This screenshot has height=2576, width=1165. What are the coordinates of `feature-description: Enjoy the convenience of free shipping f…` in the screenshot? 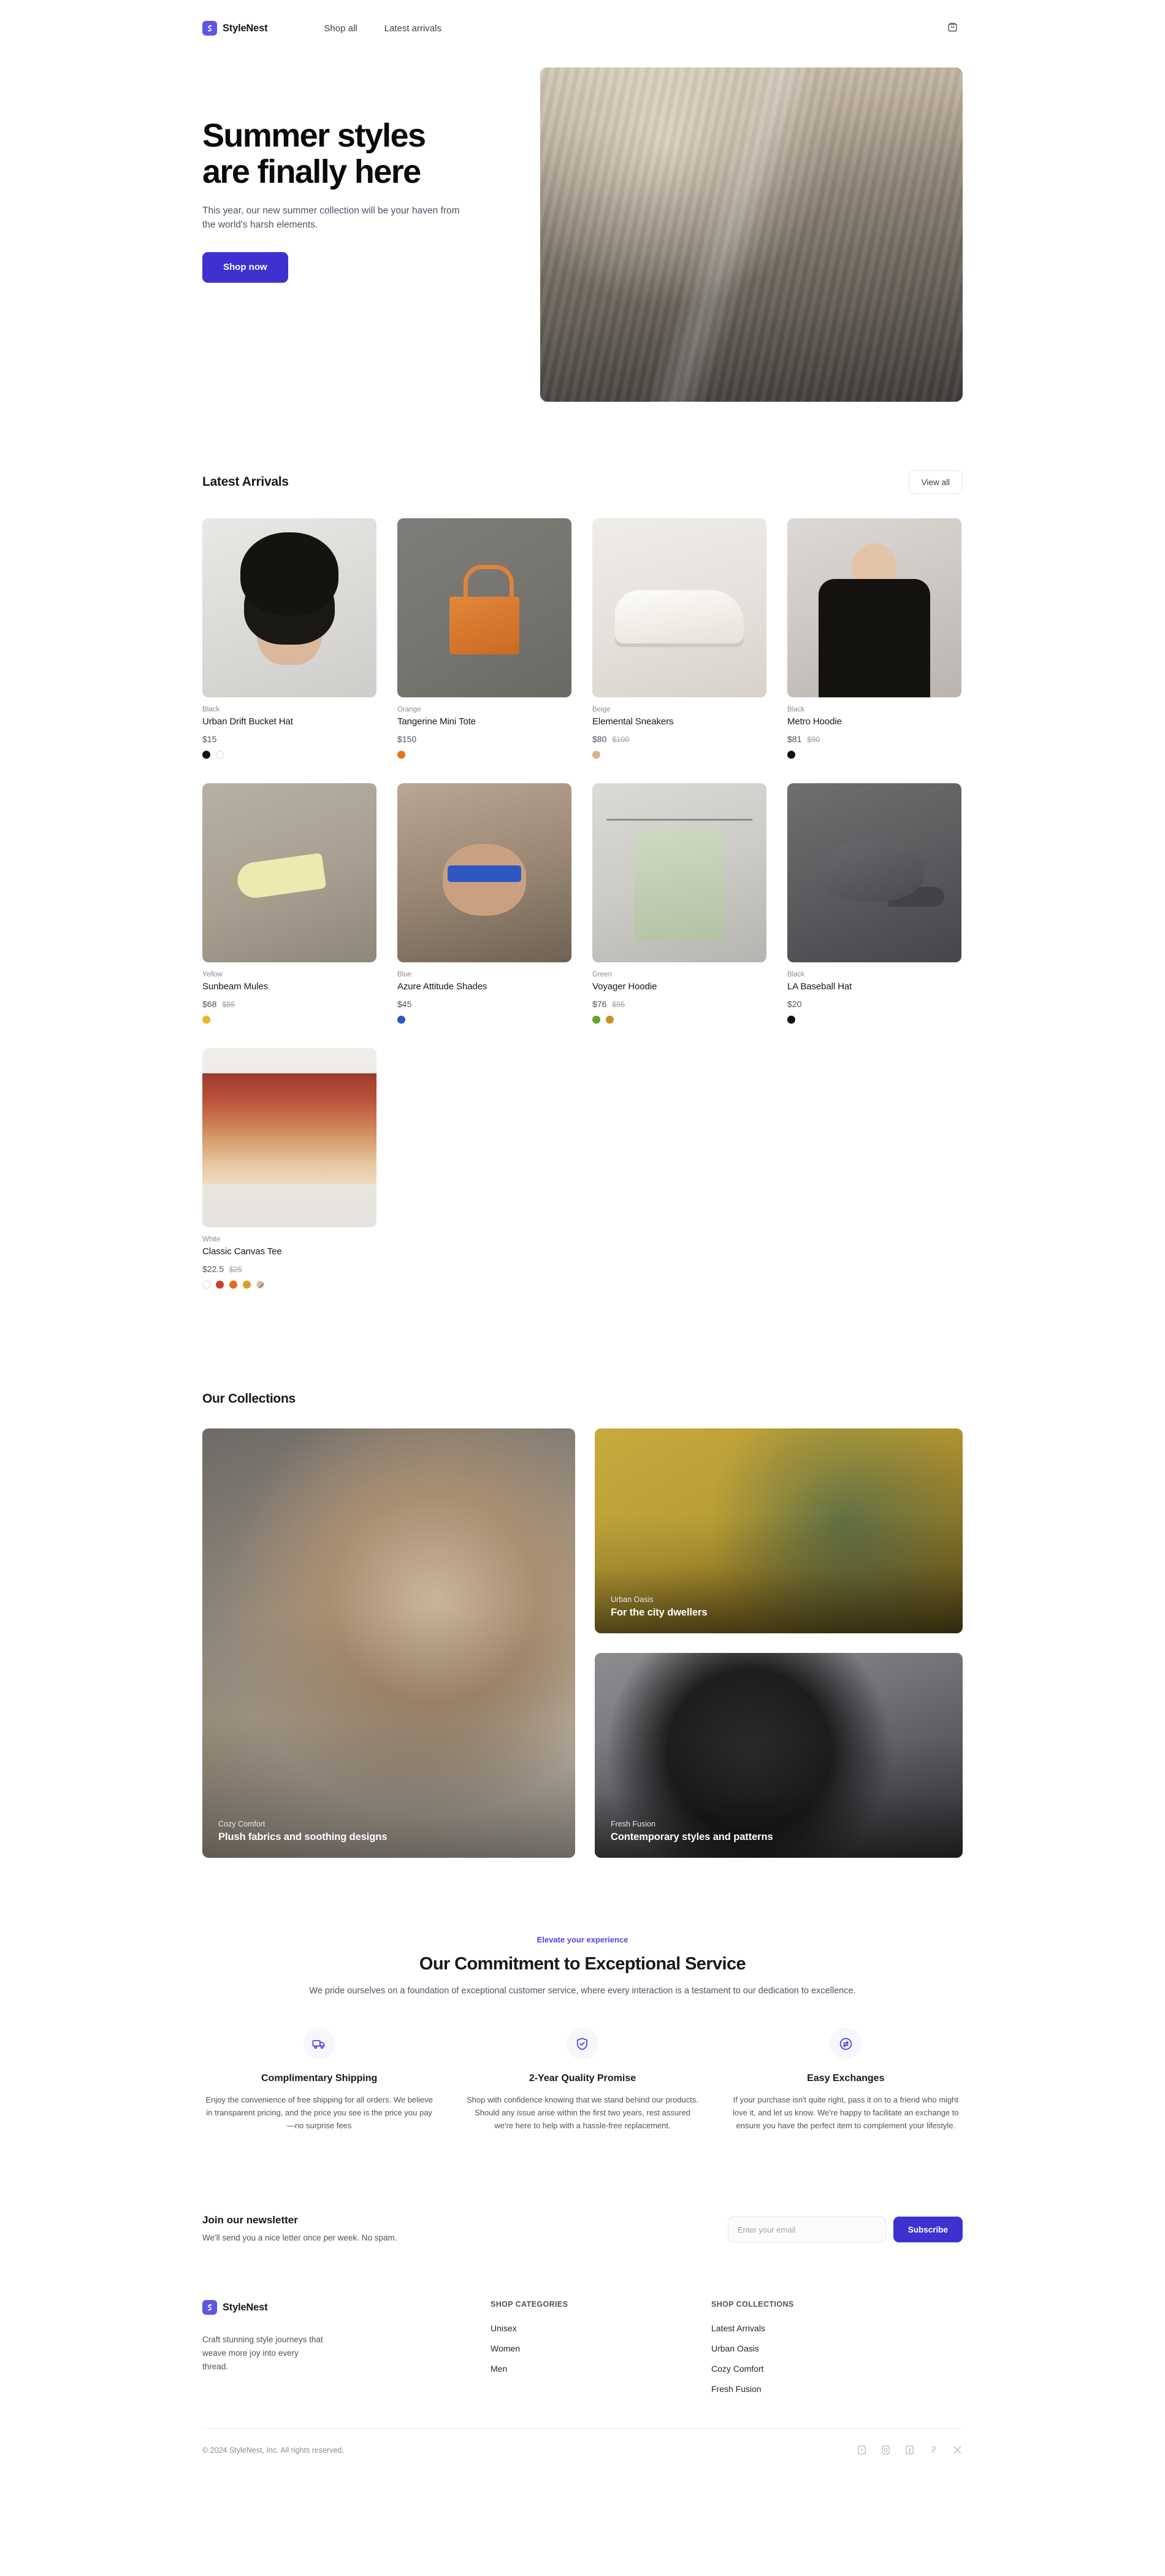 It's located at (319, 2113).